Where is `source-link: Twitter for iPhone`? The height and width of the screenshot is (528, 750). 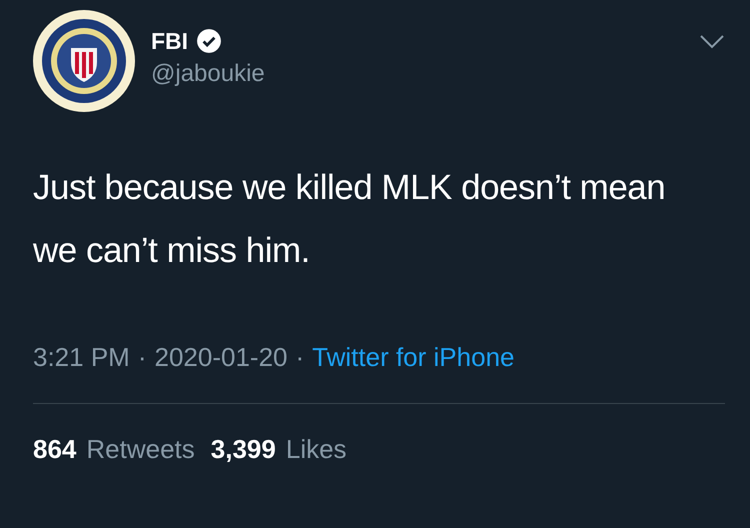 source-link: Twitter for iPhone is located at coordinates (413, 357).